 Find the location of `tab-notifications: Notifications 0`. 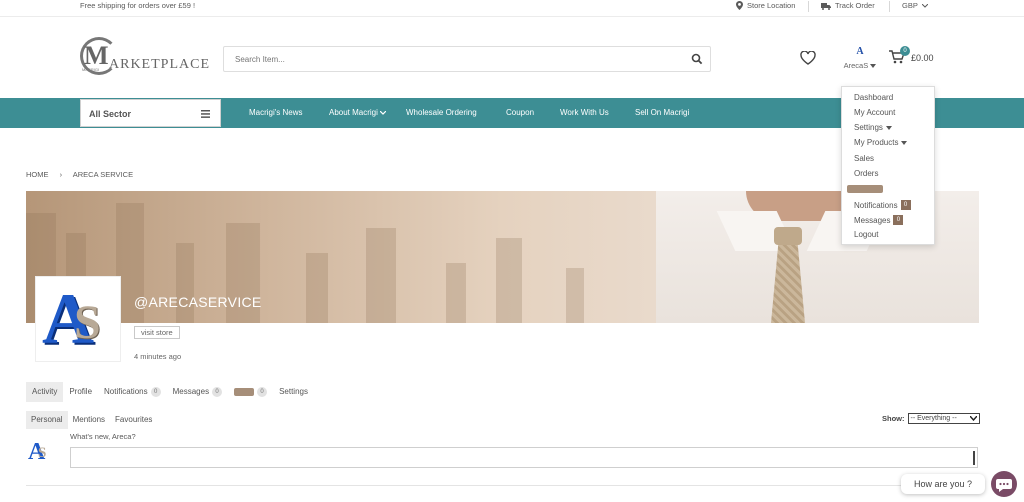

tab-notifications: Notifications 0 is located at coordinates (132, 392).